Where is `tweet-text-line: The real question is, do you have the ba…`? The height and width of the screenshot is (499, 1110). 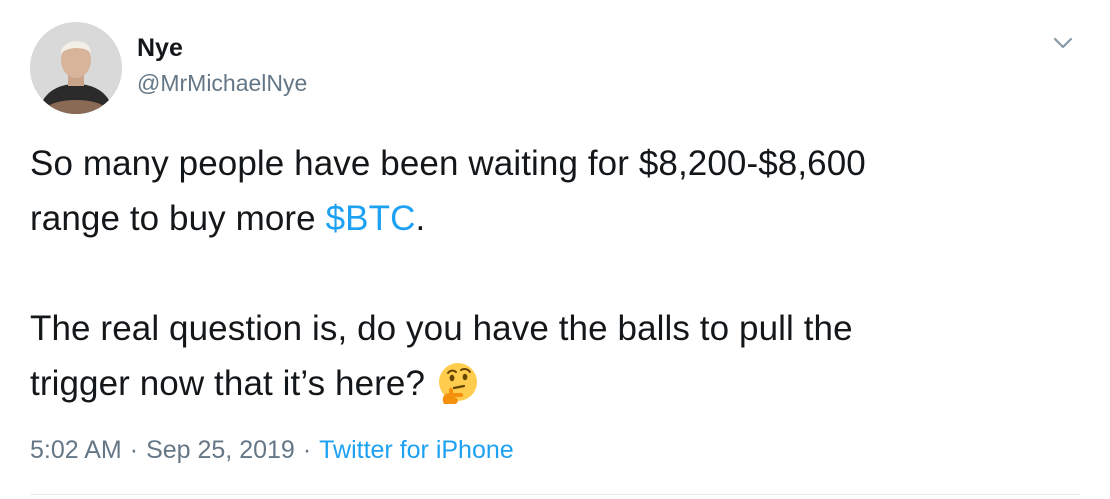
tweet-text-line: The real question is, do you have the ba… is located at coordinates (441, 328).